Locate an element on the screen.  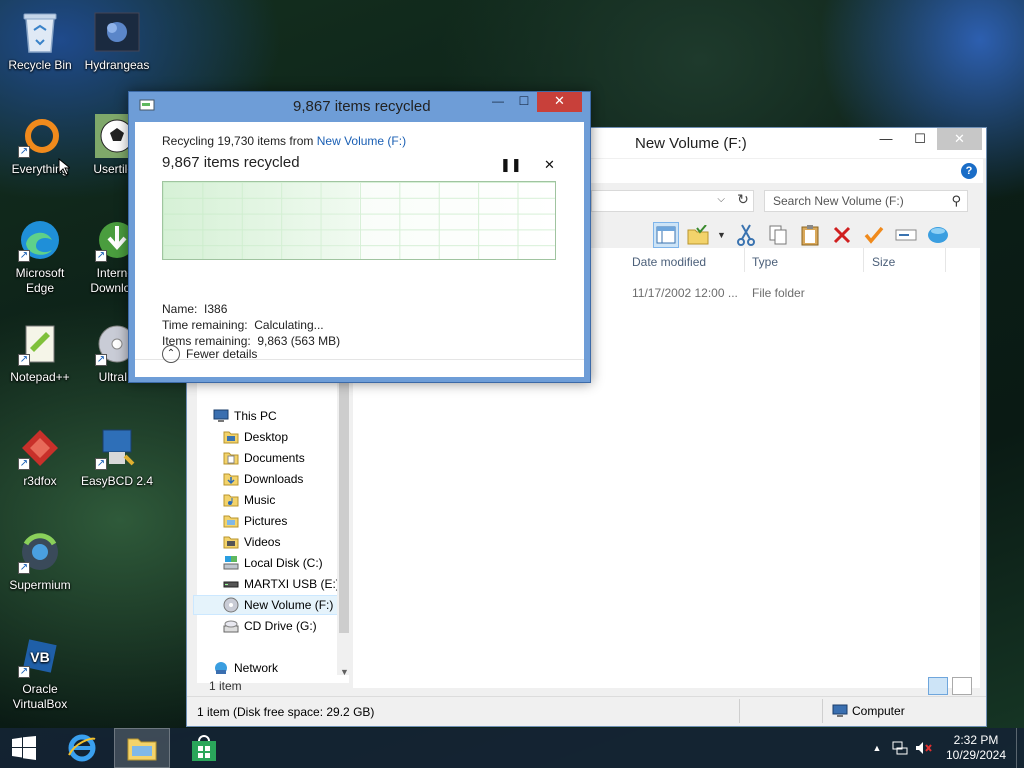
nav-item-label: MARTXI USB (E:) is located at coordinates (292, 584).